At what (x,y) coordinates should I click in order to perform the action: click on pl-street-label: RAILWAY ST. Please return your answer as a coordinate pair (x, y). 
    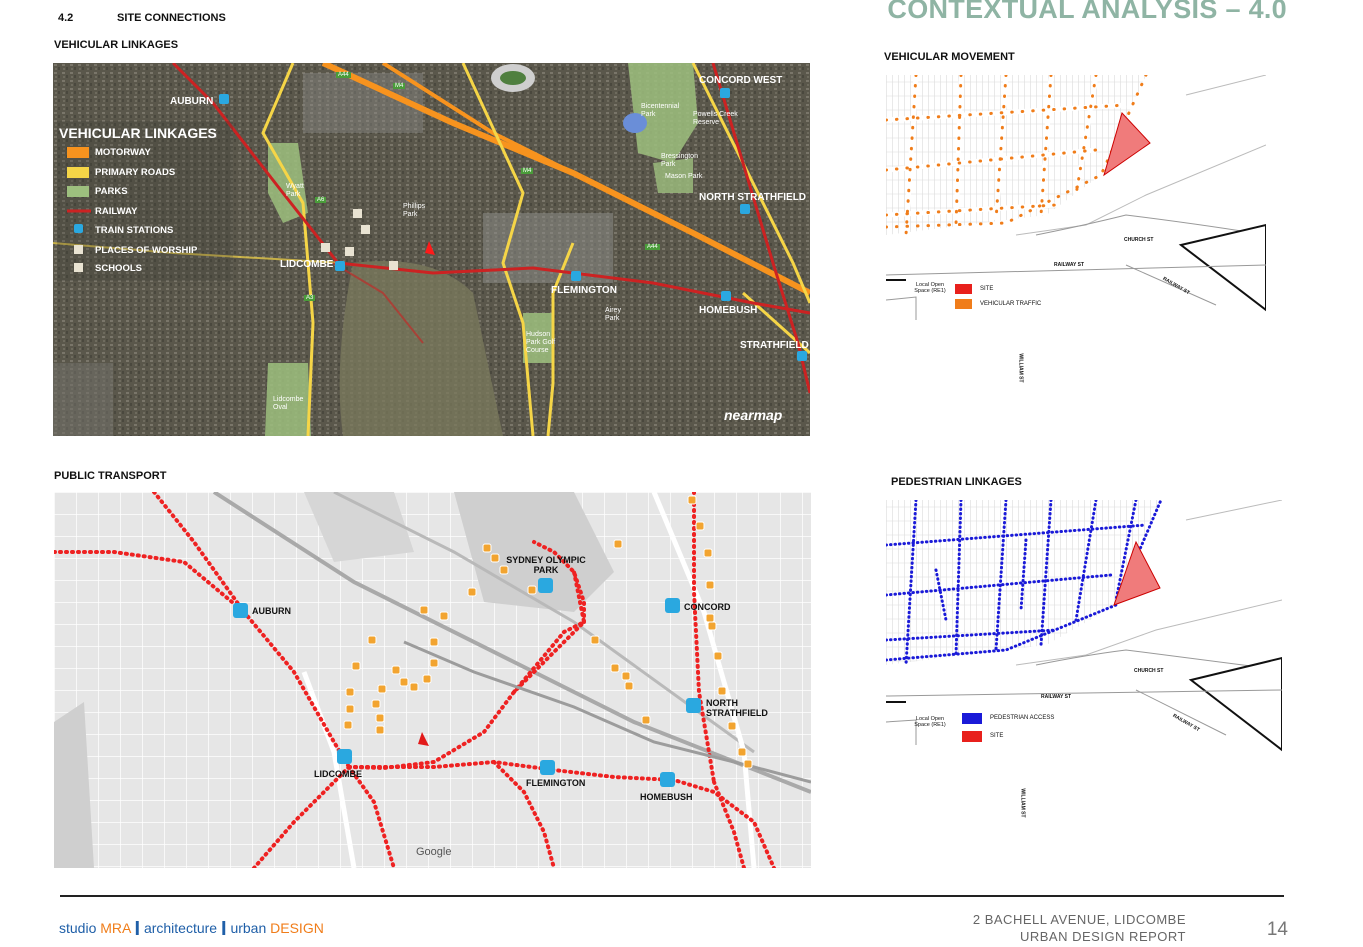
    Looking at the image, I should click on (1056, 697).